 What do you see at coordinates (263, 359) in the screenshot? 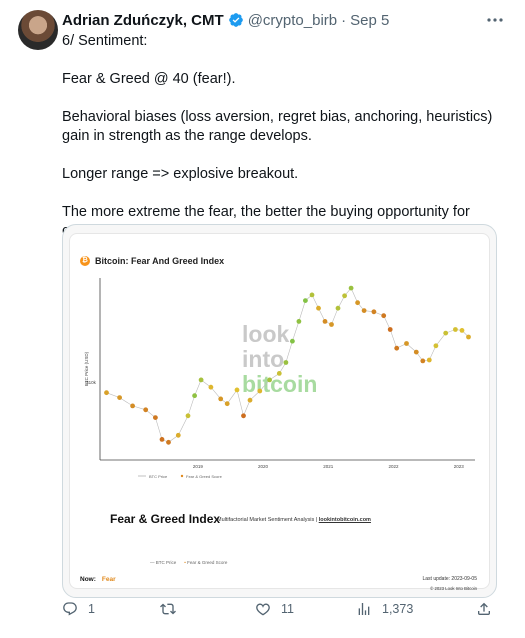
I see `watermark-into: into` at bounding box center [263, 359].